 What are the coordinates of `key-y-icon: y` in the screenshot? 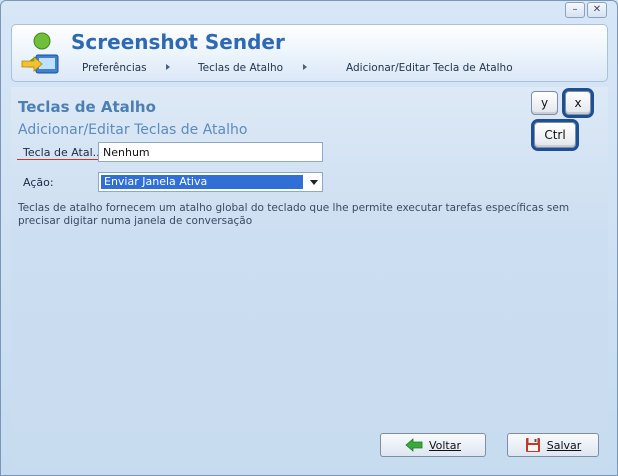 It's located at (544, 103).